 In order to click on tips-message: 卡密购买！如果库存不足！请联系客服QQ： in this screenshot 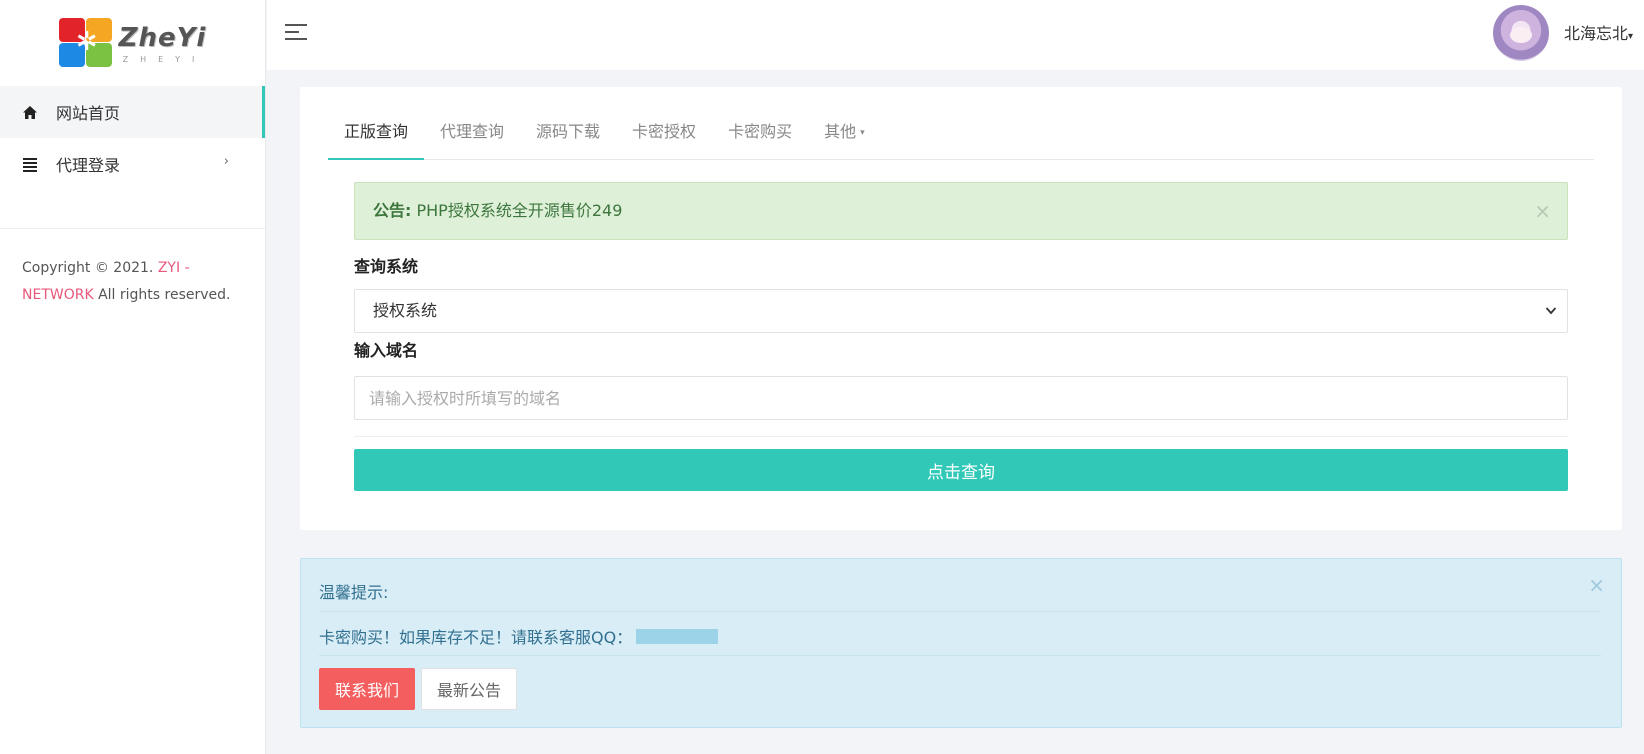, I will do `click(519, 636)`.